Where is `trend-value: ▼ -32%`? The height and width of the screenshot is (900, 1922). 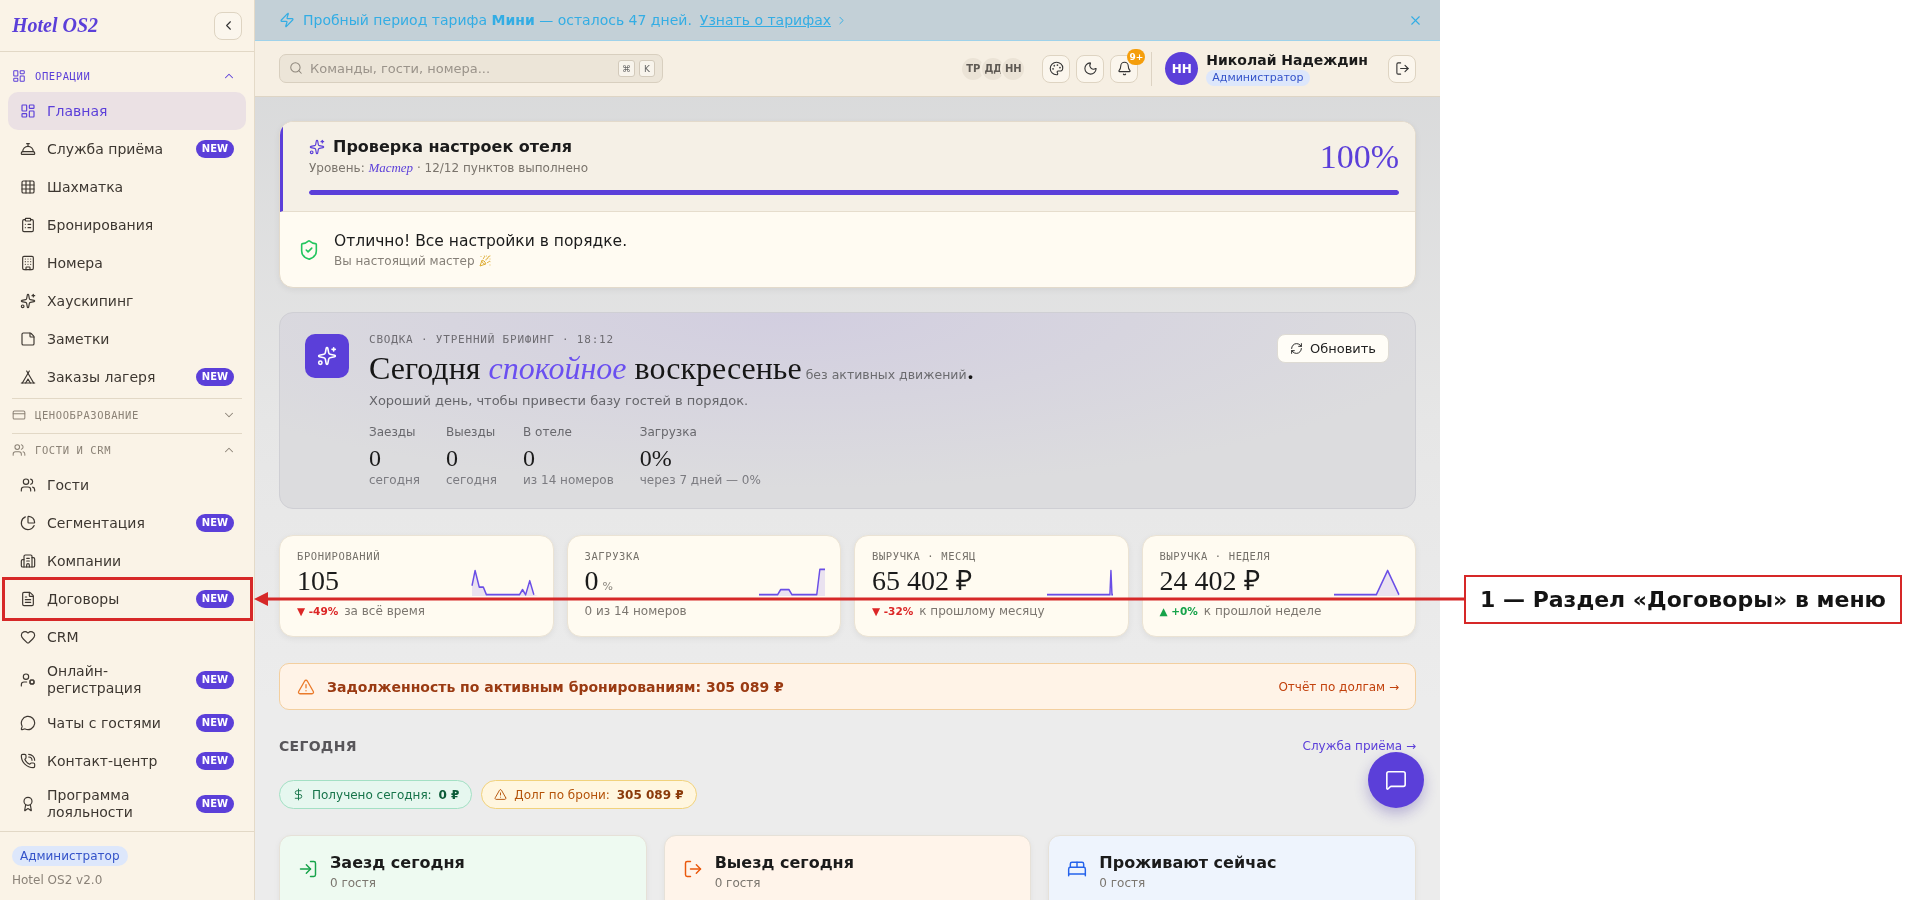 trend-value: ▼ -32% is located at coordinates (893, 611).